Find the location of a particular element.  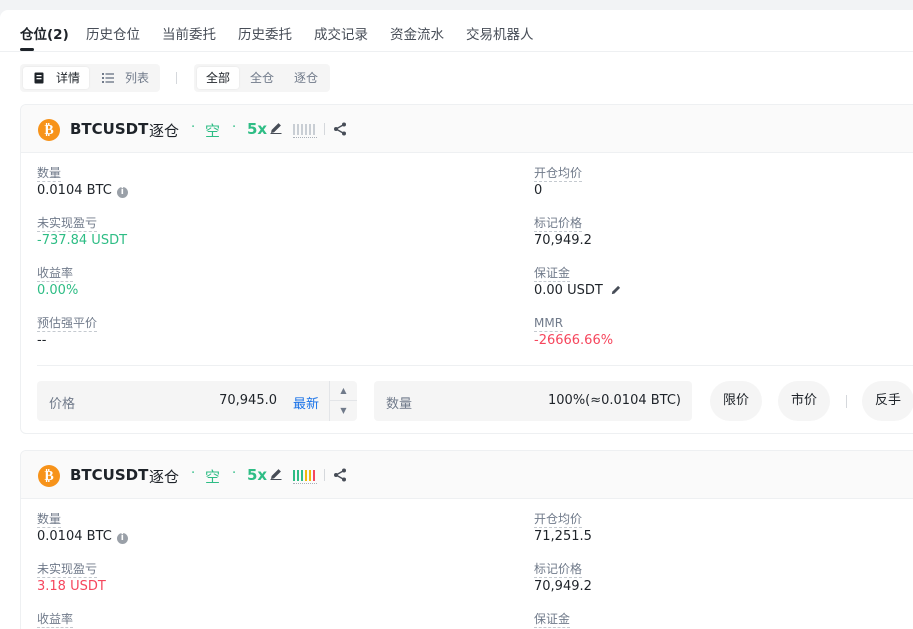

close-price-input: 价格 70,945.0 最新 ▲ ▼ is located at coordinates (197, 401).